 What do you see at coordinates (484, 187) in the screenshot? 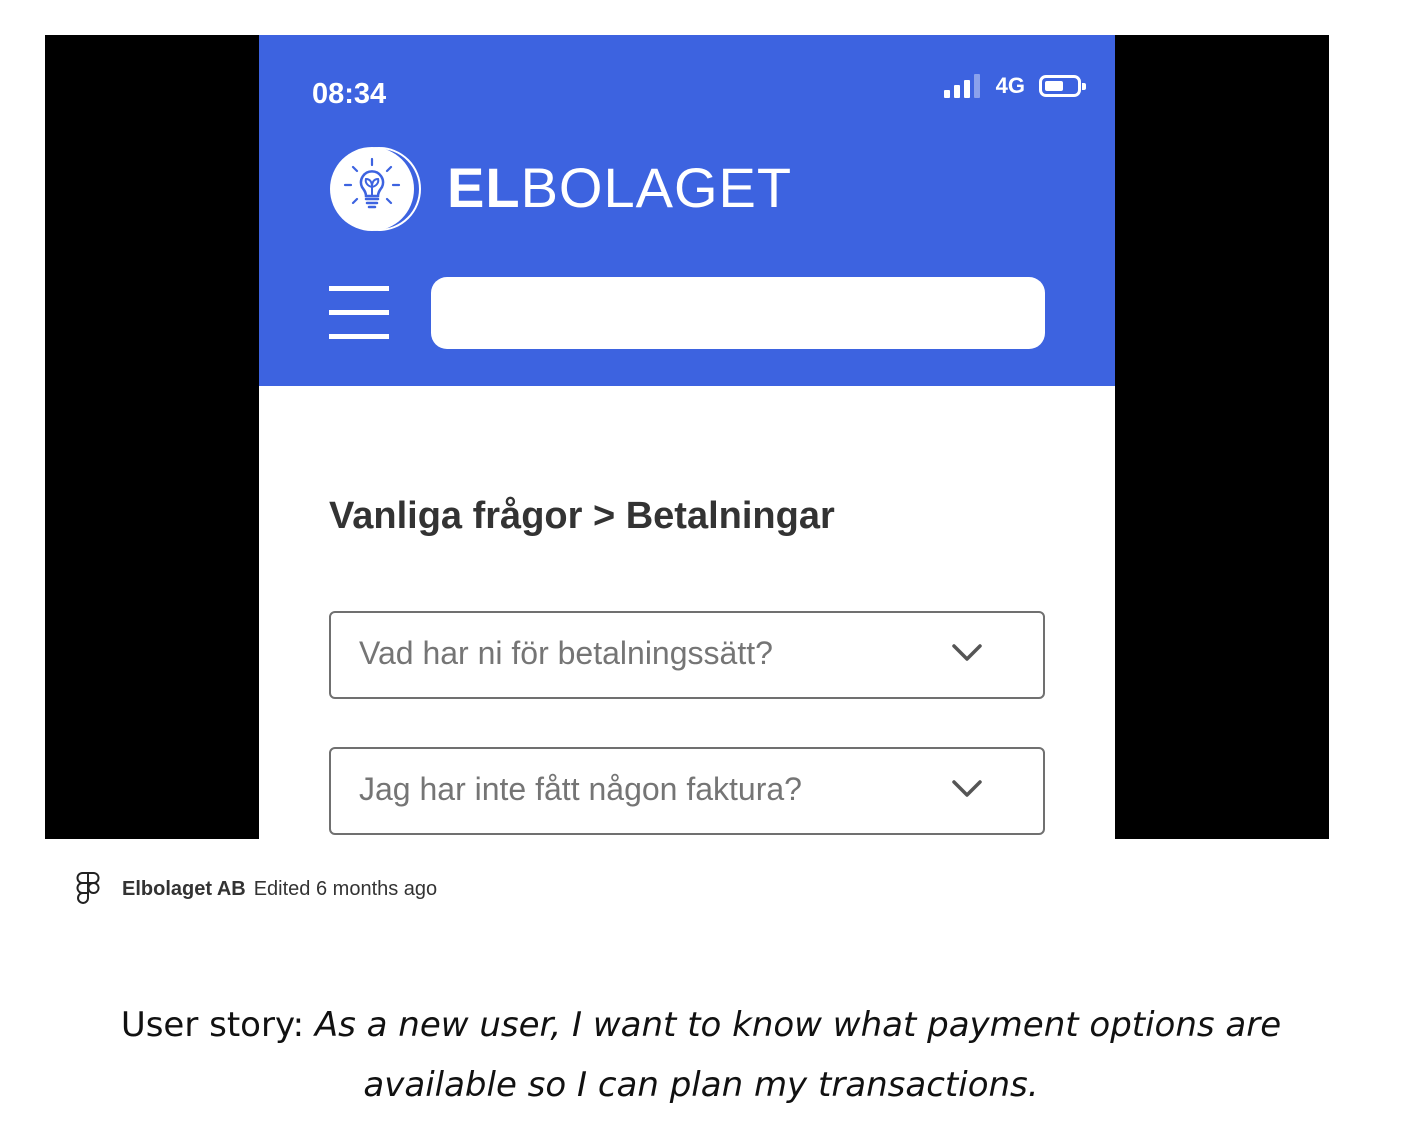
I see `brand-name-bold: EL` at bounding box center [484, 187].